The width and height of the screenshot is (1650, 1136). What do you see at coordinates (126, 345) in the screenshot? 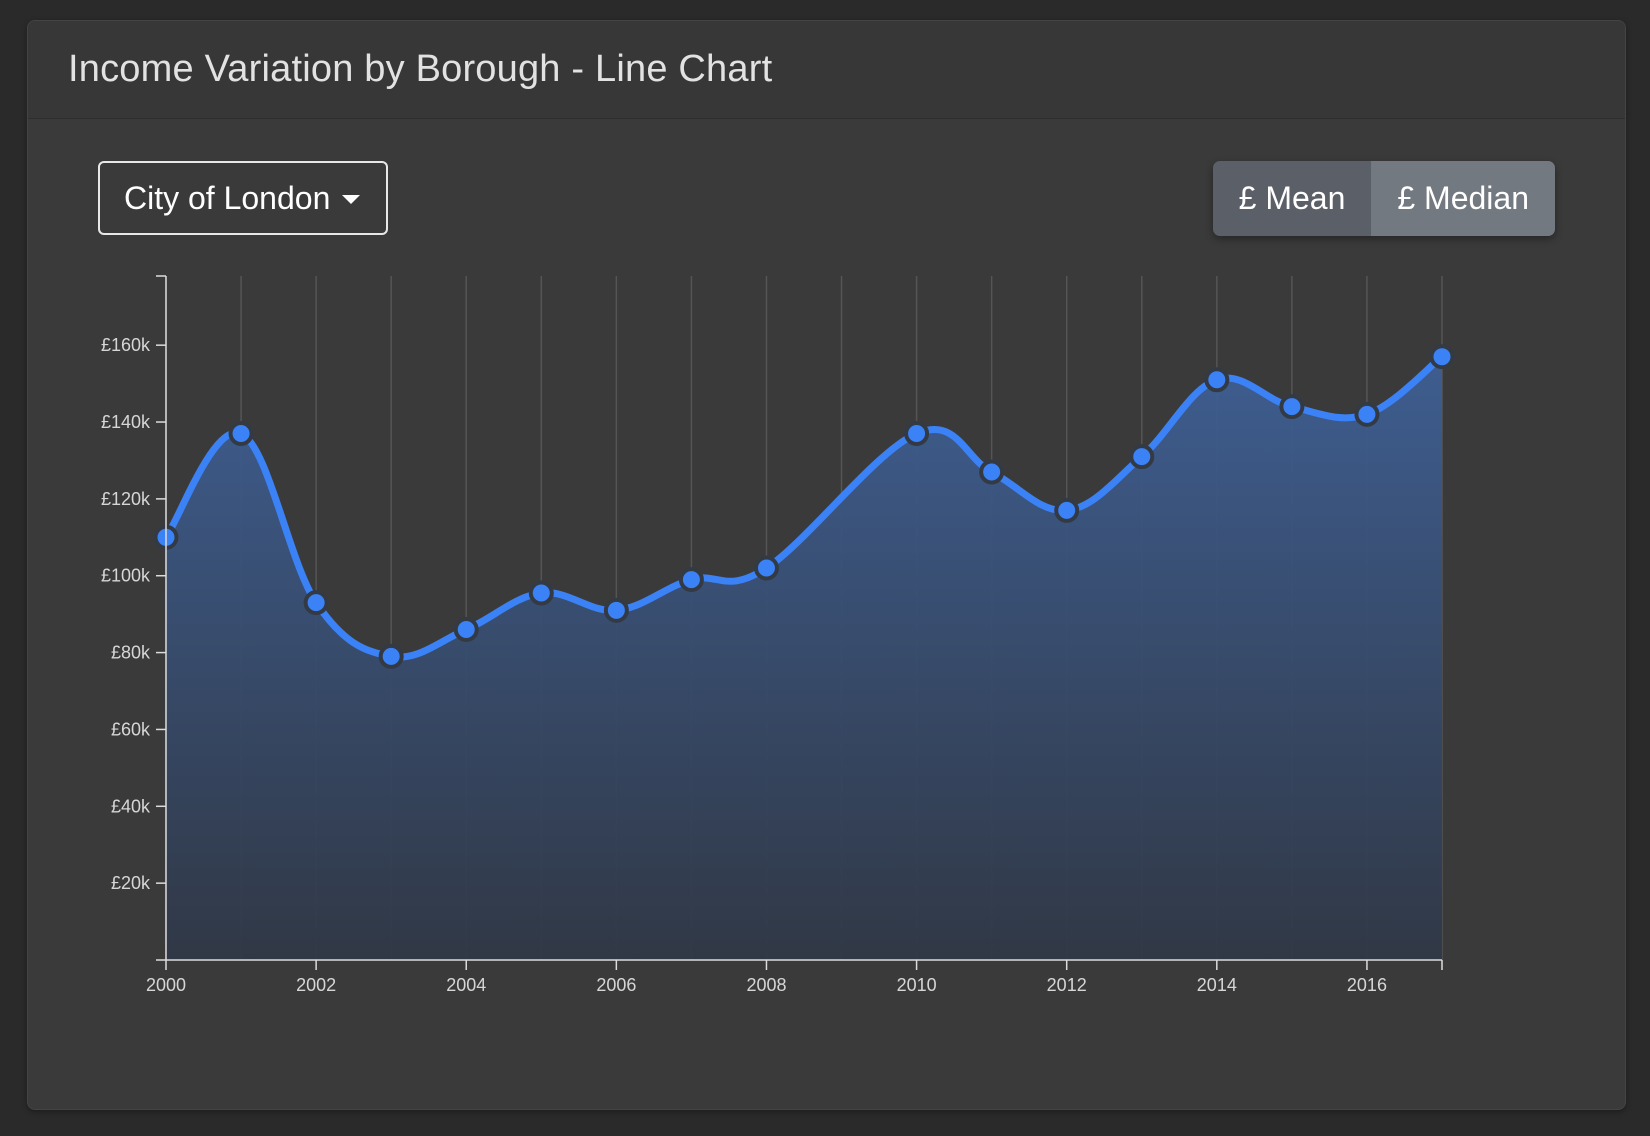
I see `y-tick-label: £160k` at bounding box center [126, 345].